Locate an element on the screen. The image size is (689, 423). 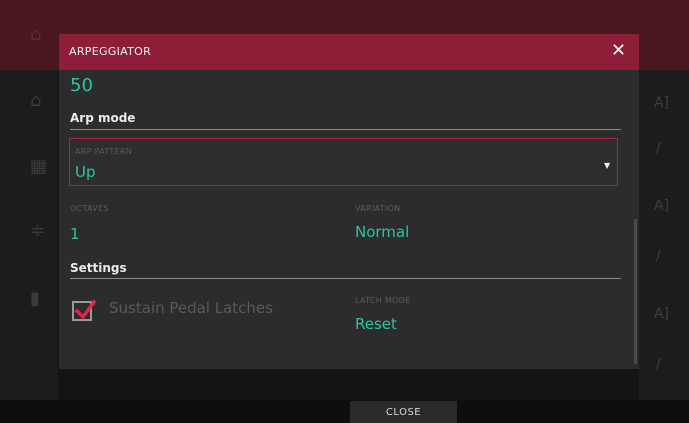
bars-icon: ▮ is located at coordinates (35, 298).